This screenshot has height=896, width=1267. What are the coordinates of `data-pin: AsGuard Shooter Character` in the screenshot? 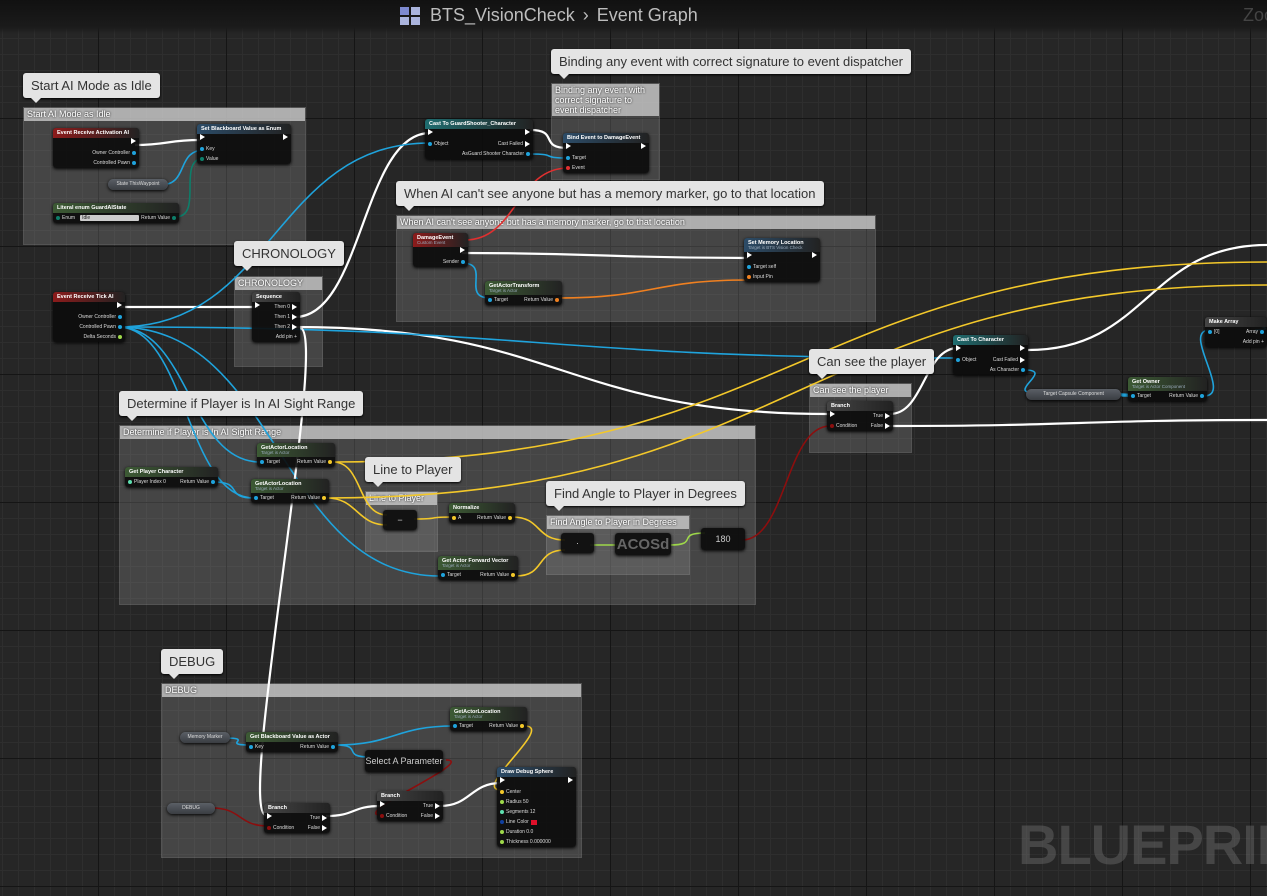 It's located at (496, 154).